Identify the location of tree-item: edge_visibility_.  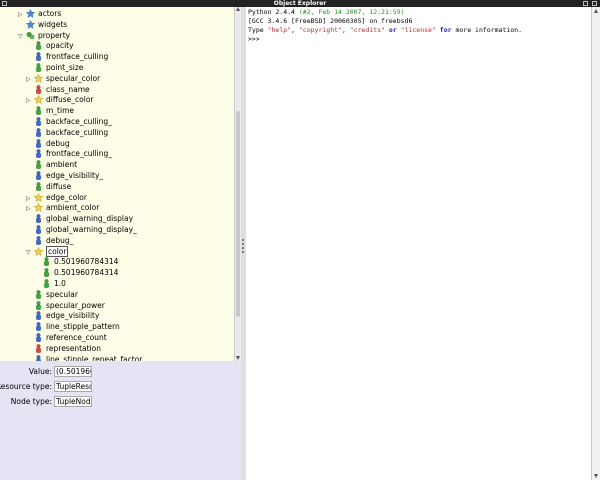
(64, 175).